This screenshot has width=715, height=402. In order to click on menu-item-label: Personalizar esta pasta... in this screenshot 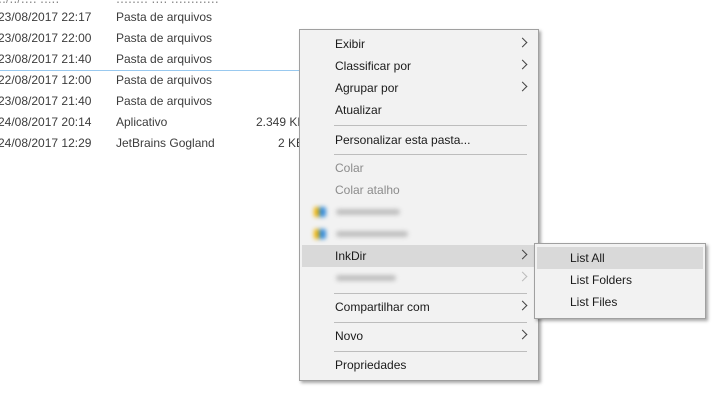, I will do `click(403, 140)`.